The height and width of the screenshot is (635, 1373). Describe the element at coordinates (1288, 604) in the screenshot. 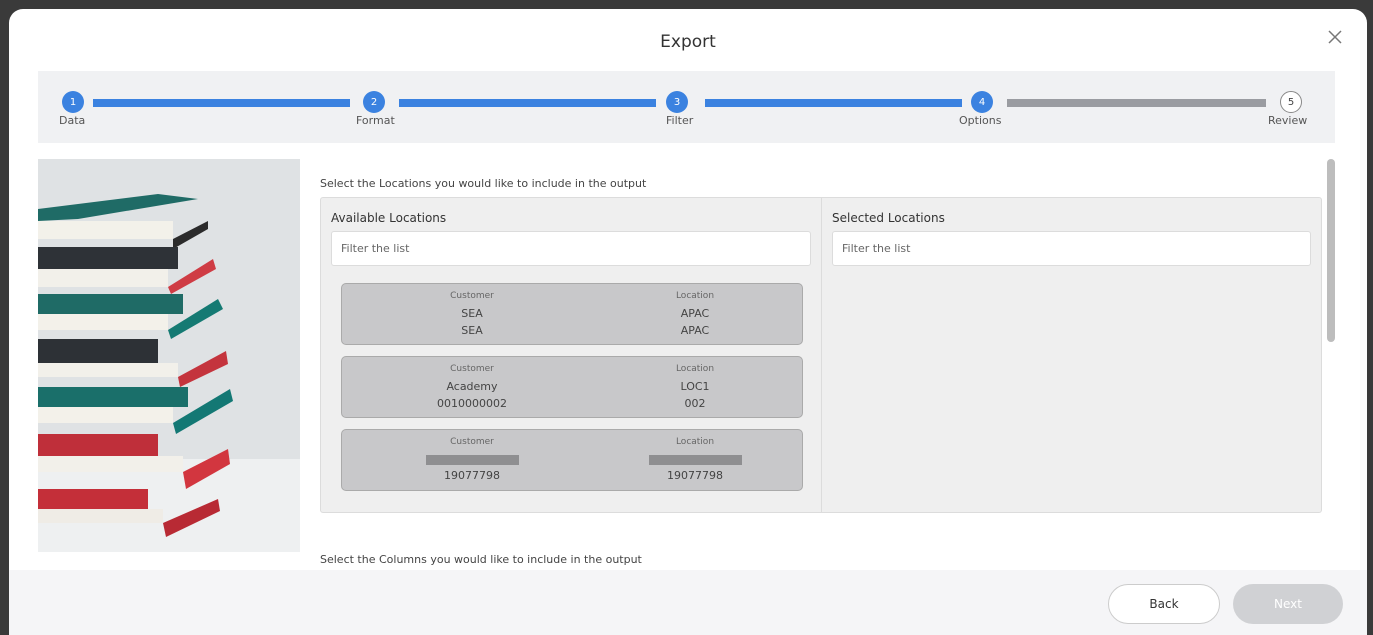

I see `next-button: Next` at that location.